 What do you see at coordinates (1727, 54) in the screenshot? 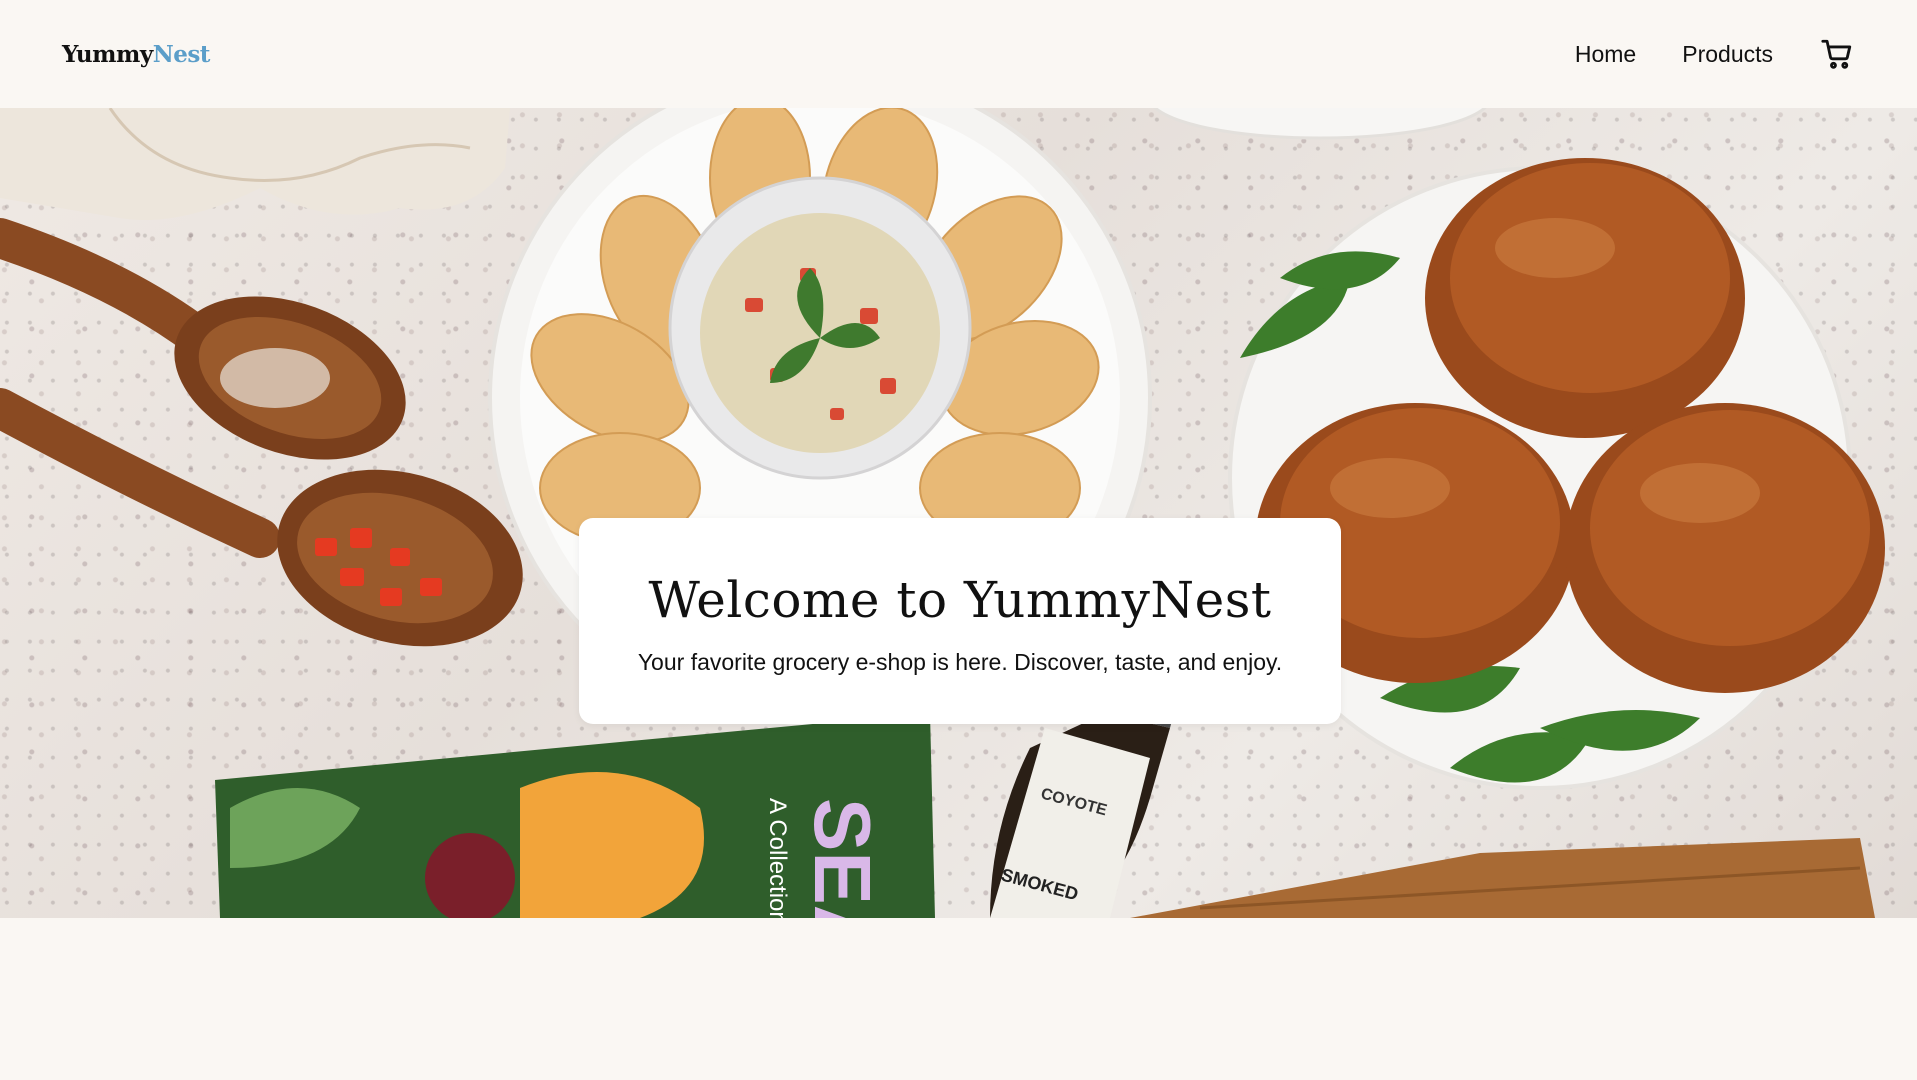
I see `nav-products-link: Products` at bounding box center [1727, 54].